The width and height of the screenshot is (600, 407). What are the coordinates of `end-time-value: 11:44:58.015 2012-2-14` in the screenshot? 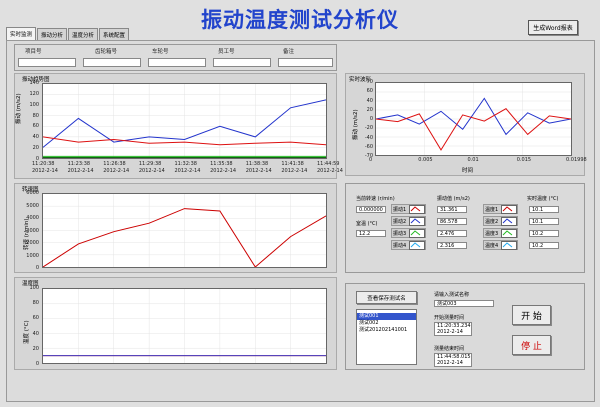 It's located at (453, 360).